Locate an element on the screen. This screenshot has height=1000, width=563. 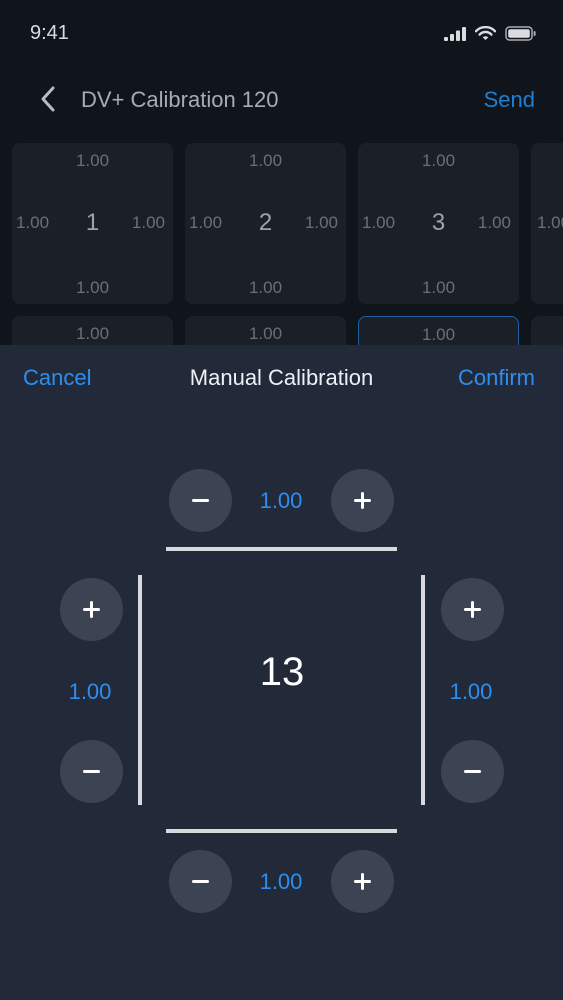
left-value: 1.00 is located at coordinates (90, 691).